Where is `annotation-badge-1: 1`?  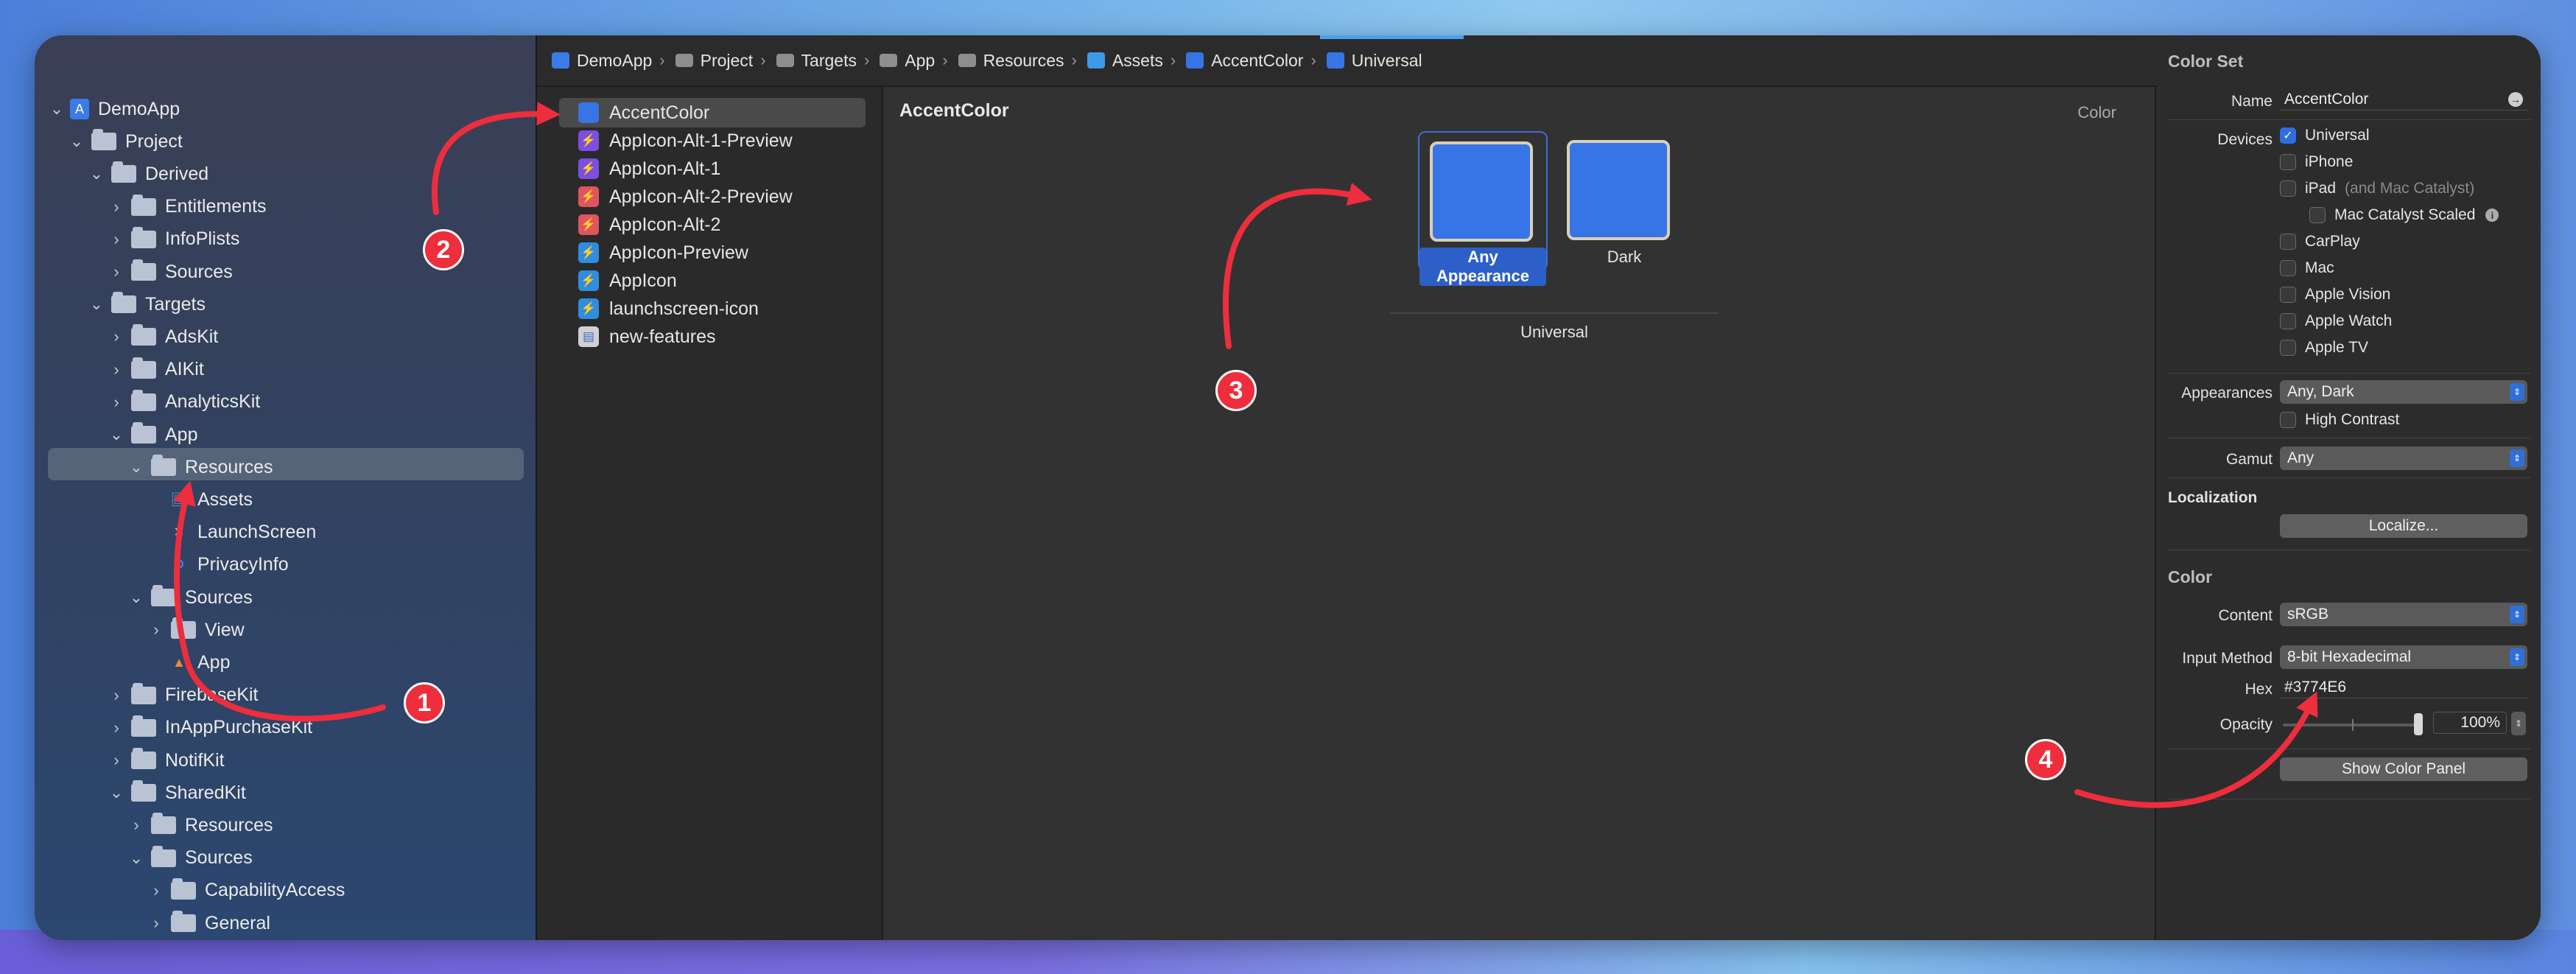
annotation-badge-1: 1 is located at coordinates (424, 703).